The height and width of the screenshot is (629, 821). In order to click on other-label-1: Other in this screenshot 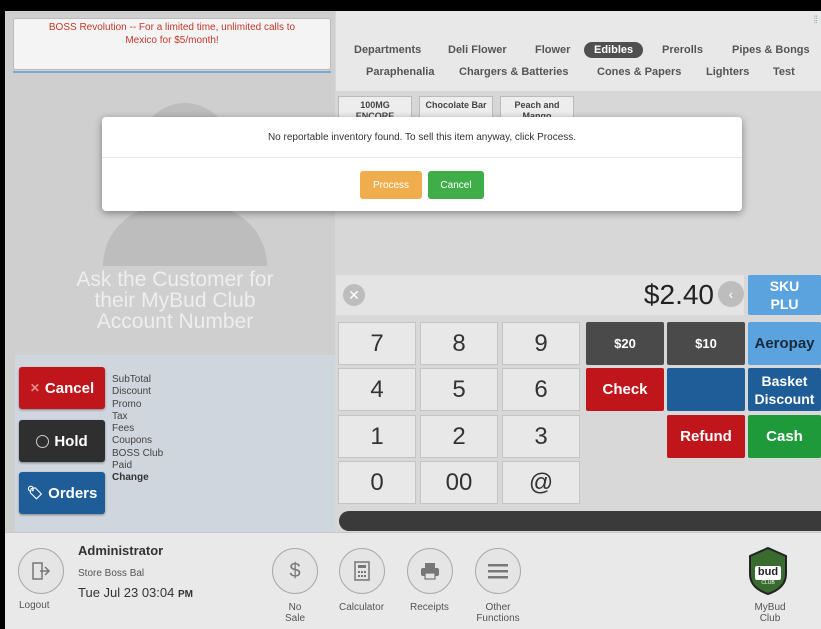, I will do `click(498, 607)`.